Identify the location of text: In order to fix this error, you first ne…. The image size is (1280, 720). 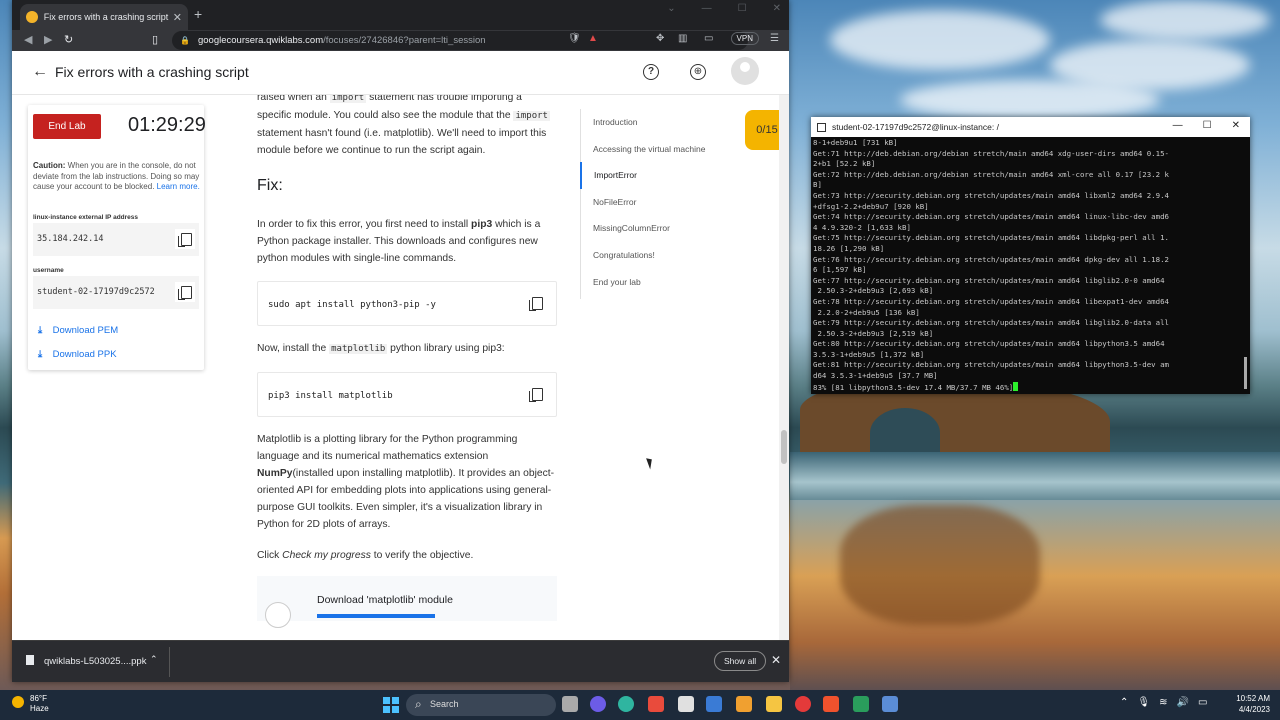
(364, 224).